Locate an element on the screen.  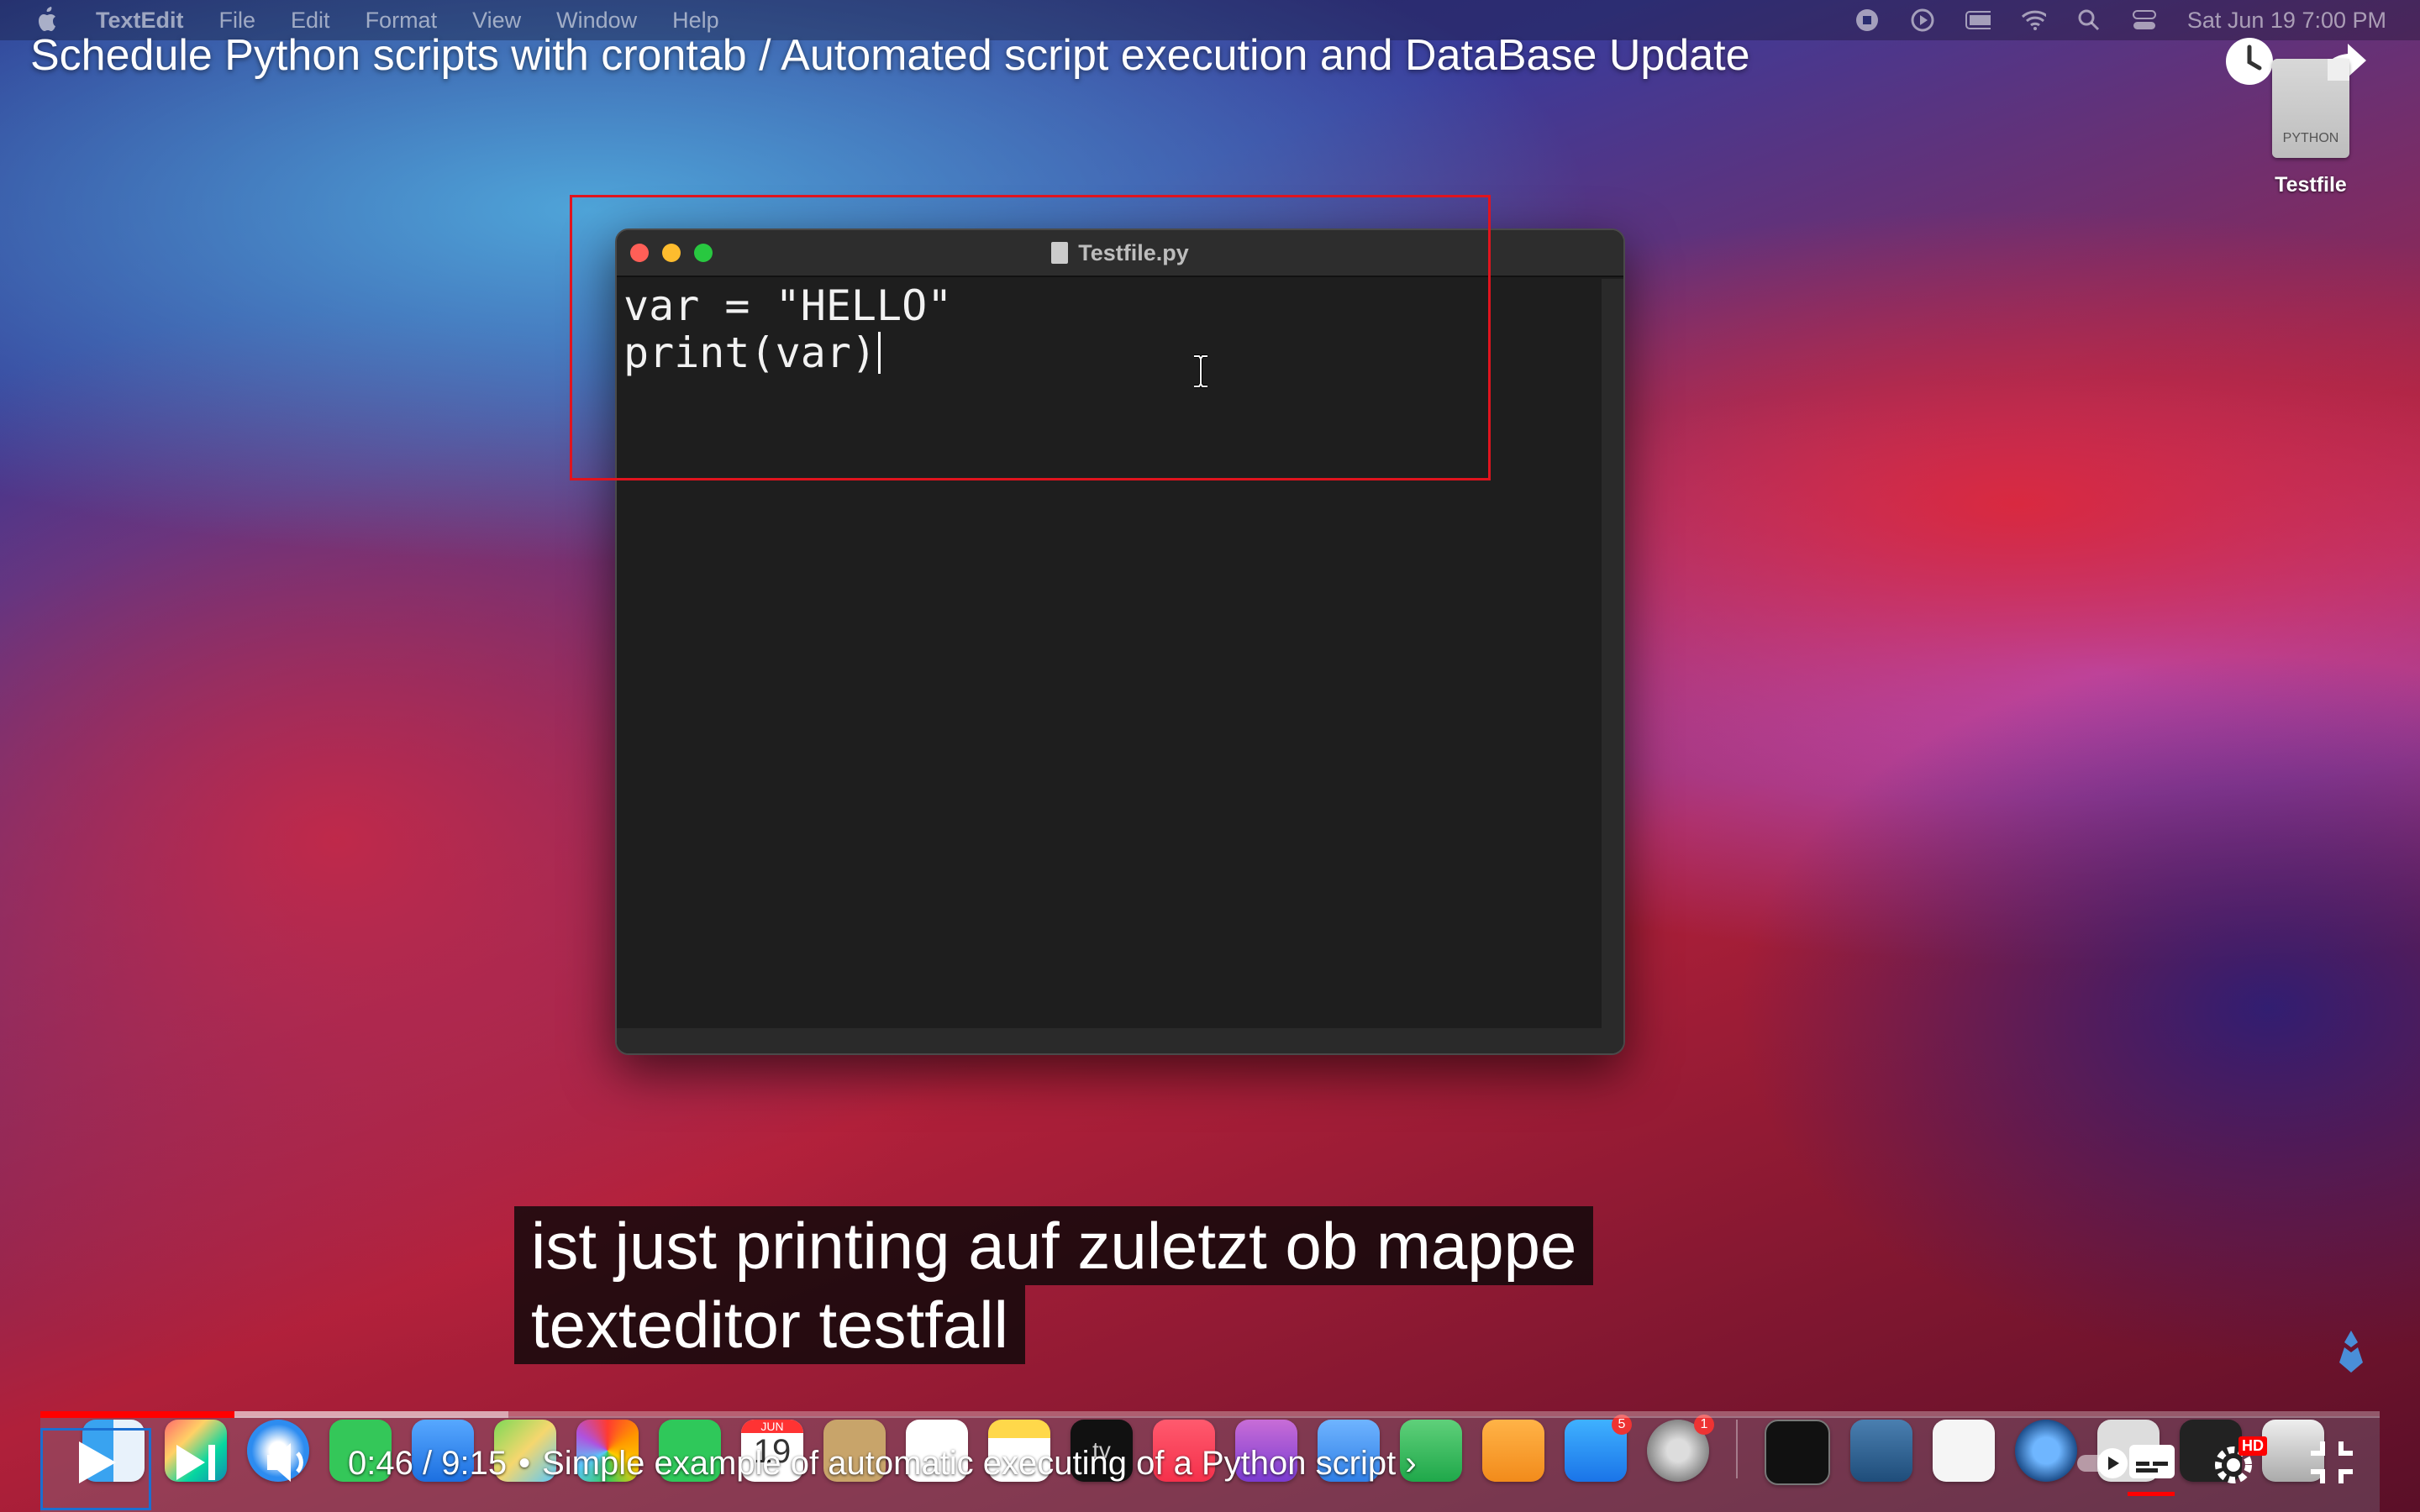
horizontal-scrollbar is located at coordinates (1120, 1040).